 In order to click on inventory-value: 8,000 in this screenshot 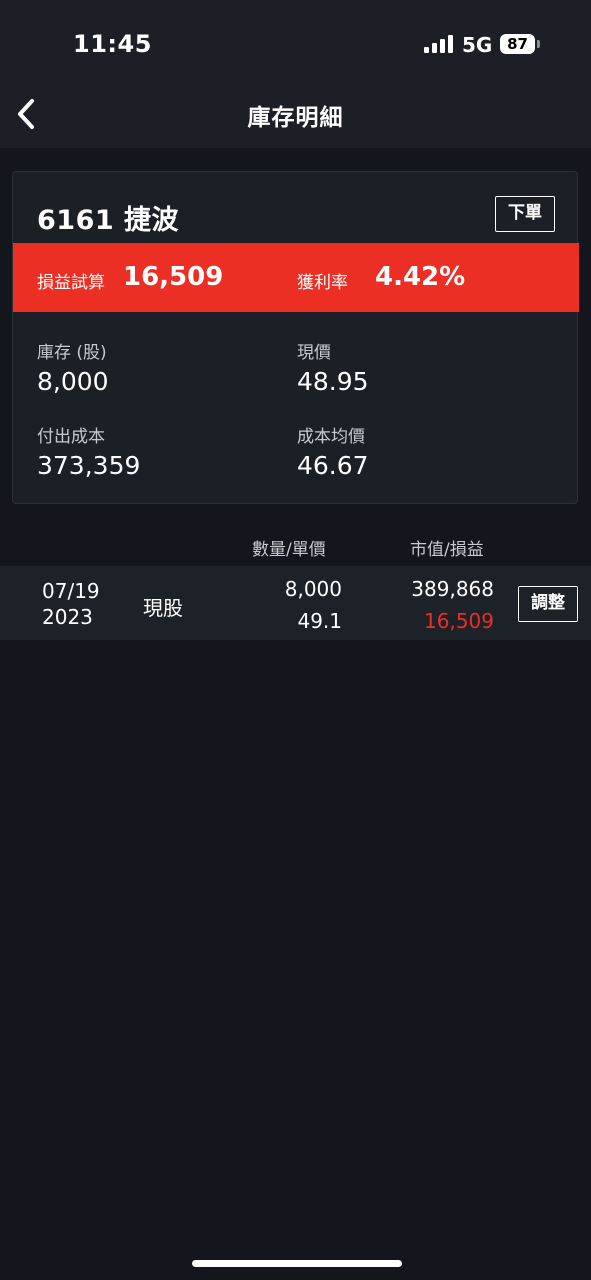, I will do `click(73, 381)`.